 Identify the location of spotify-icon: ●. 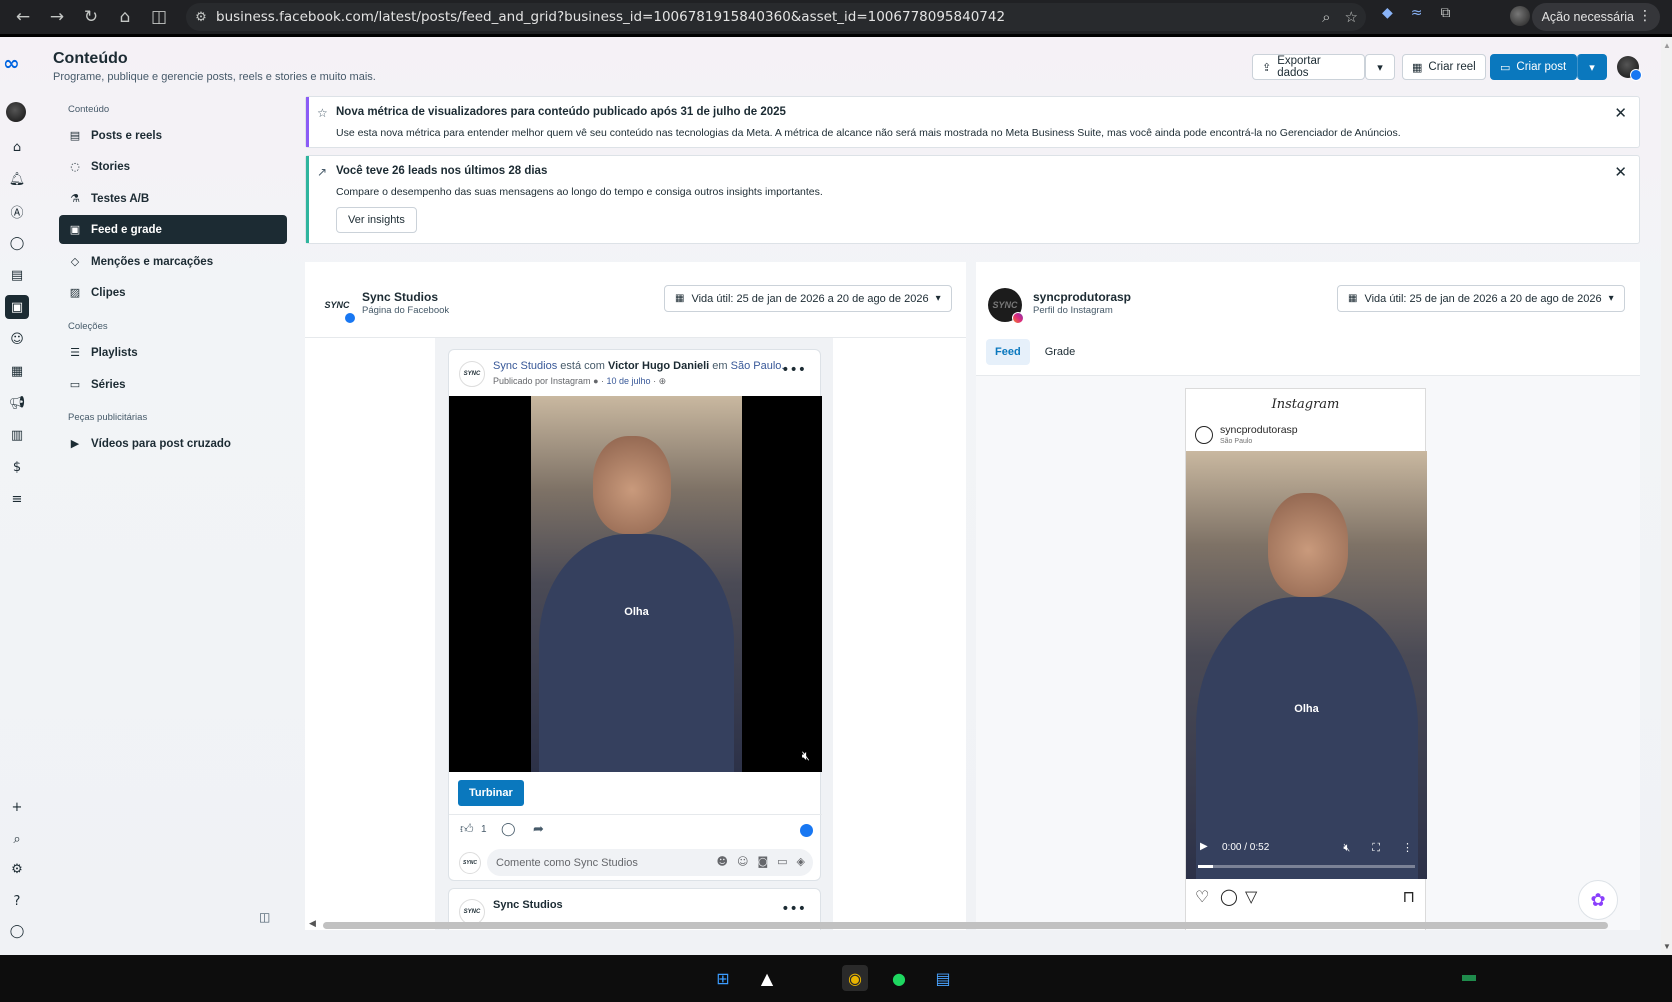
(899, 978).